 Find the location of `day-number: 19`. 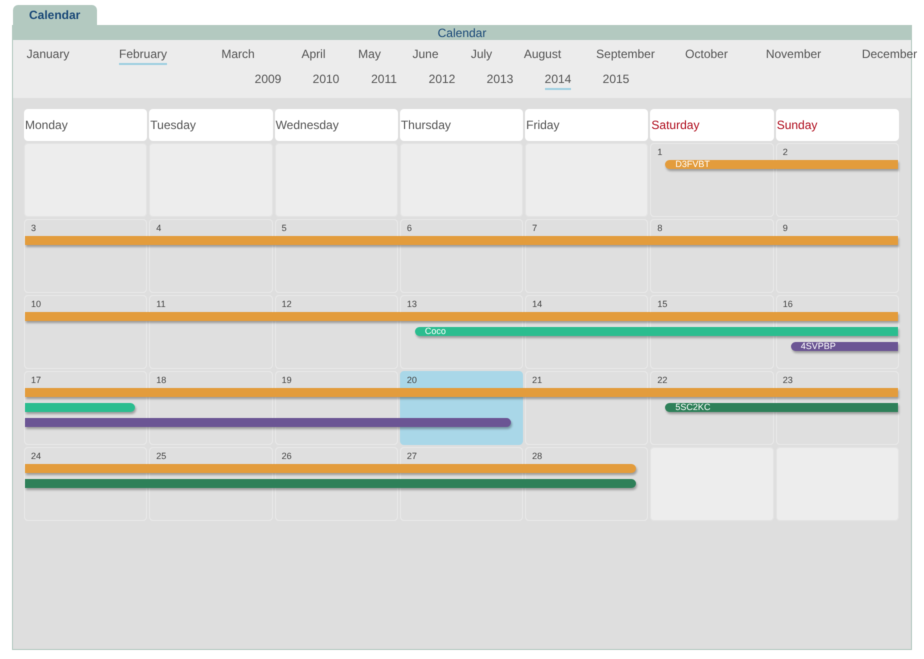

day-number: 19 is located at coordinates (287, 380).